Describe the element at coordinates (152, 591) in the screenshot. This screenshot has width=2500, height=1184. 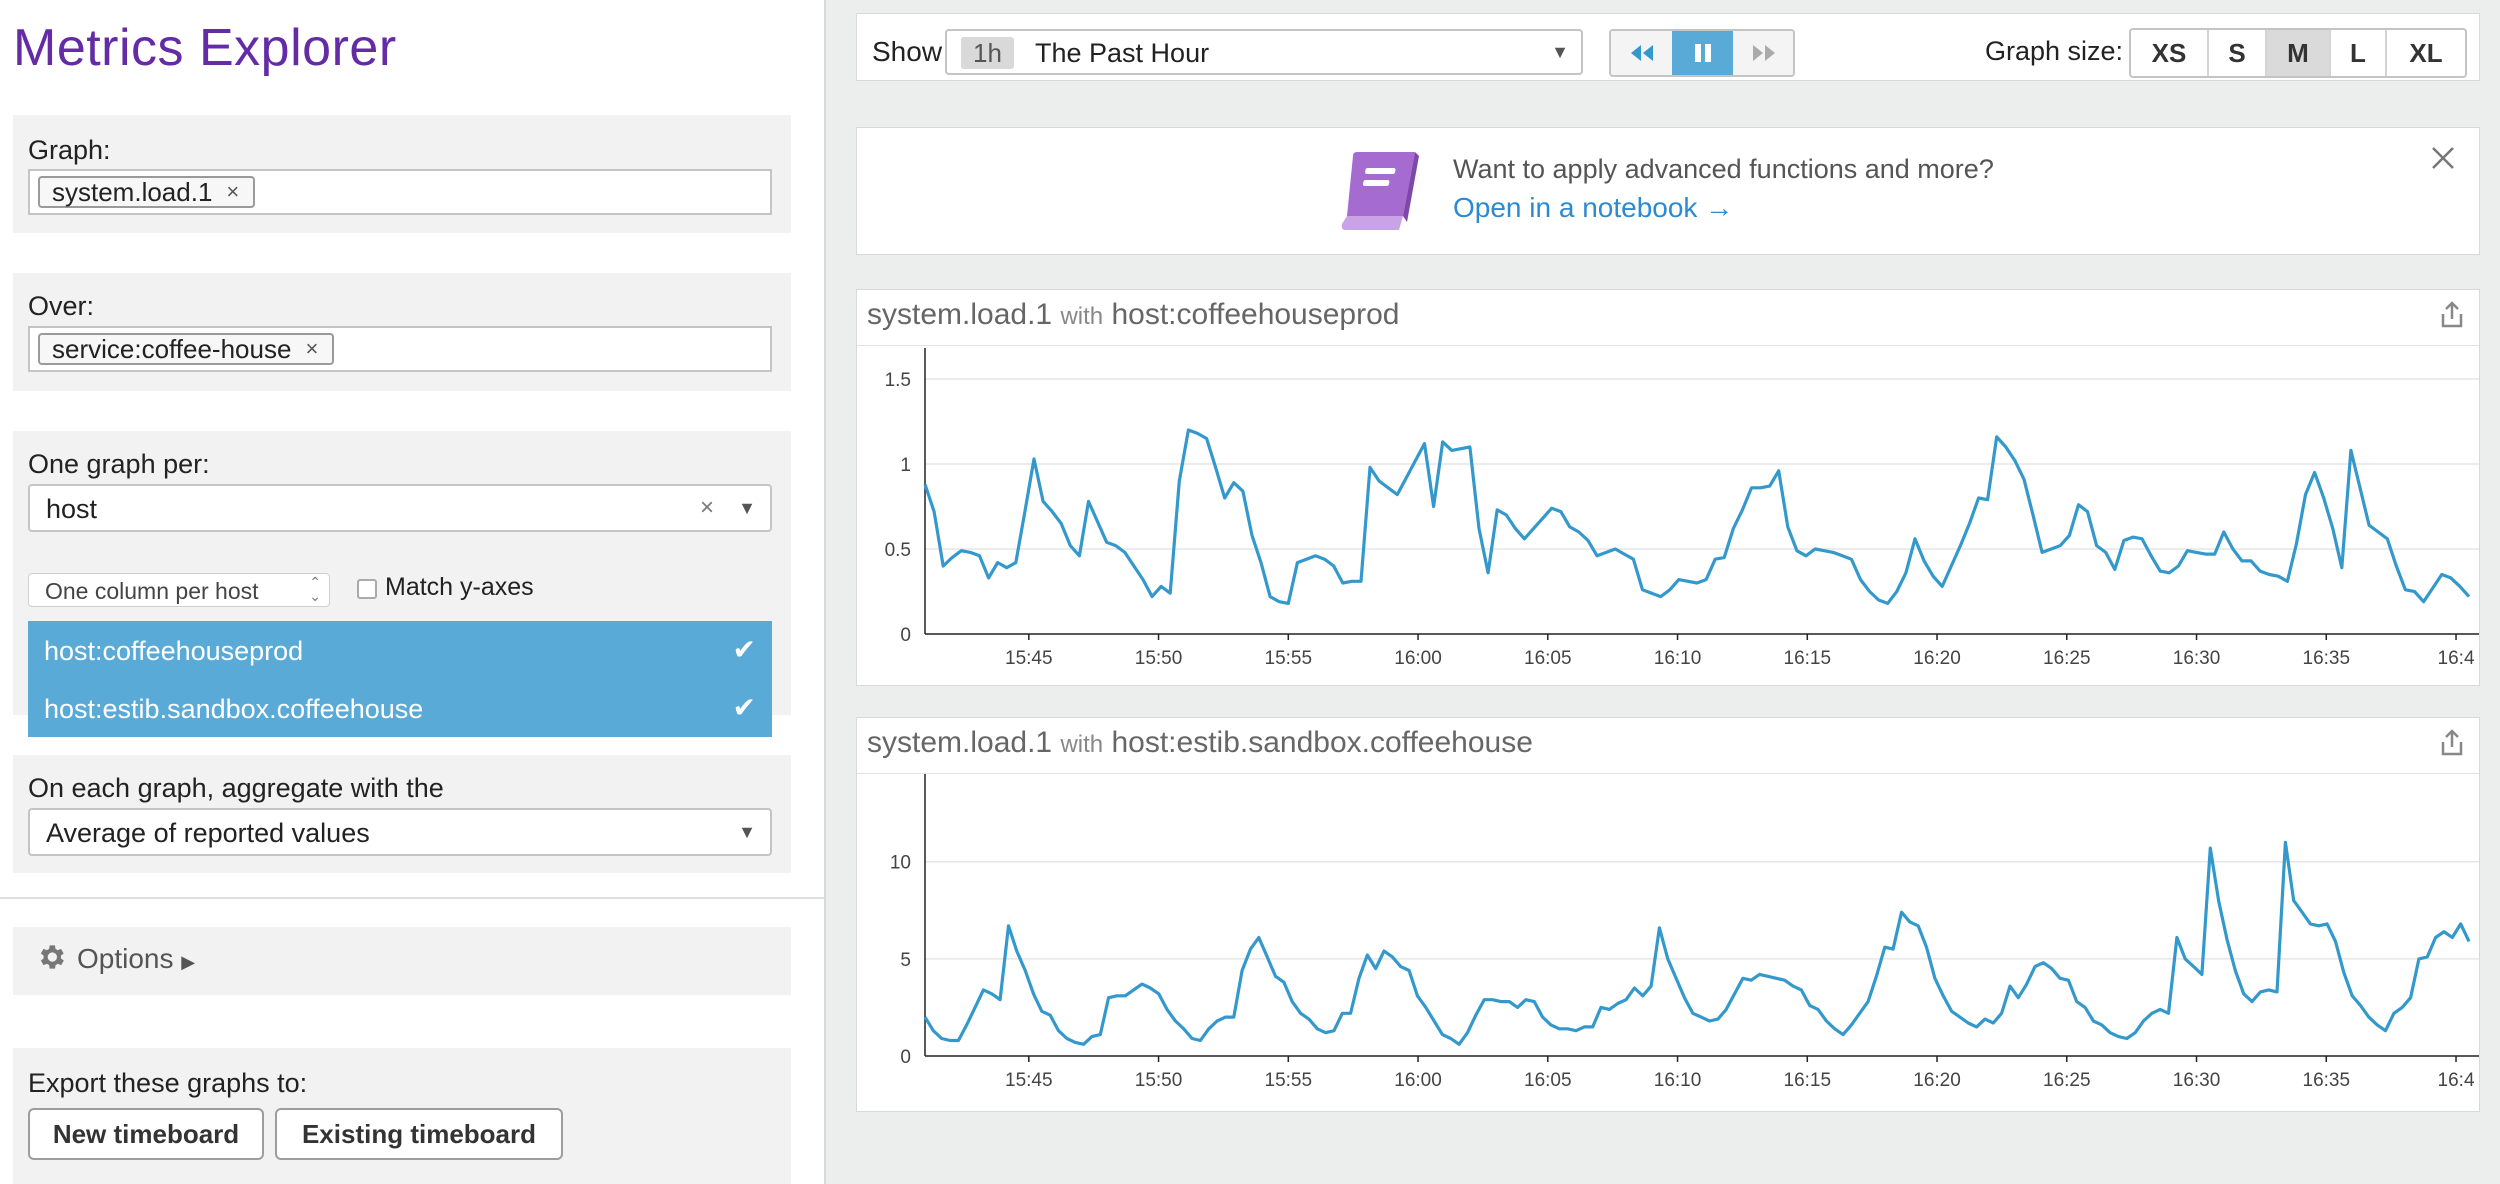
I see `column-layout-value: One column per host` at that location.